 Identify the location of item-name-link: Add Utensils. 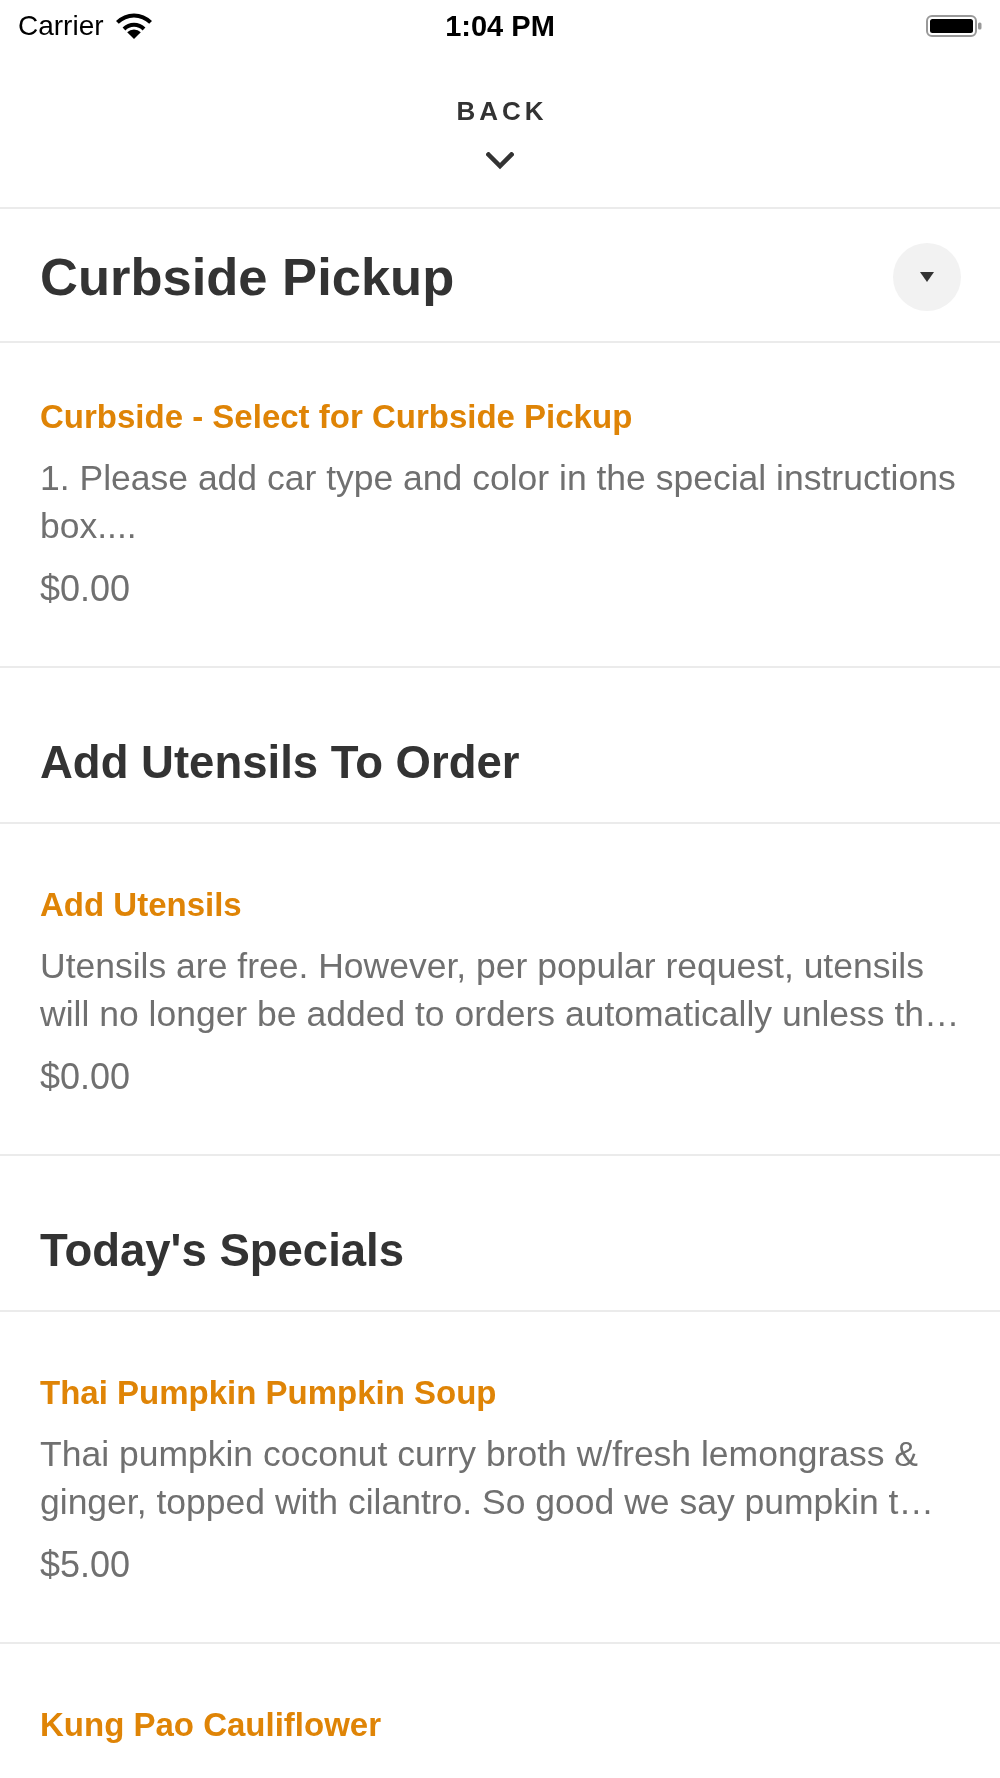
(141, 905).